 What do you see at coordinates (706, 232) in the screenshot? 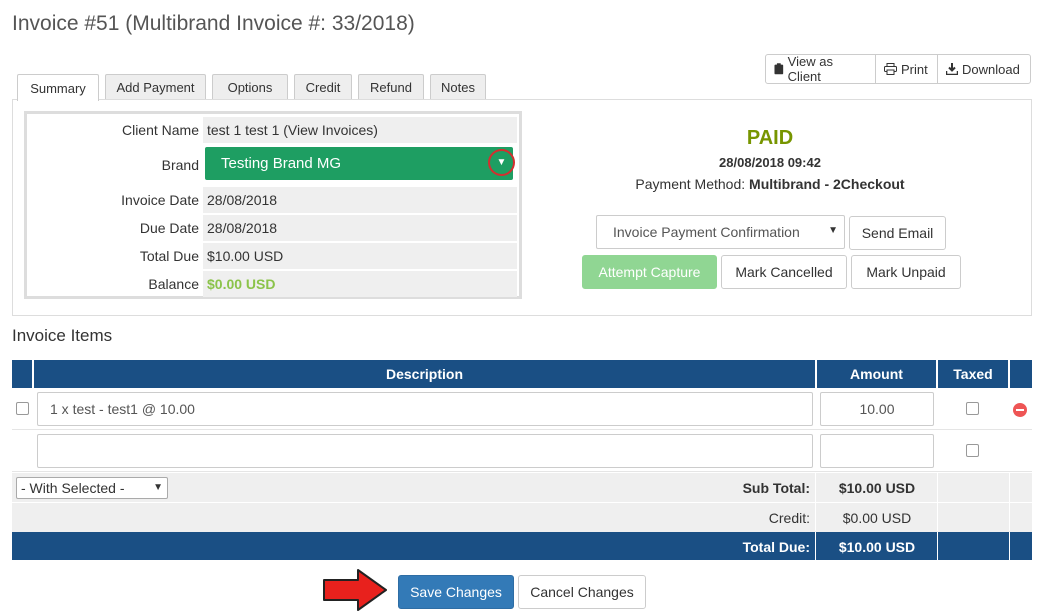
I see `email-template-value: Invoice Payment Confirmation` at bounding box center [706, 232].